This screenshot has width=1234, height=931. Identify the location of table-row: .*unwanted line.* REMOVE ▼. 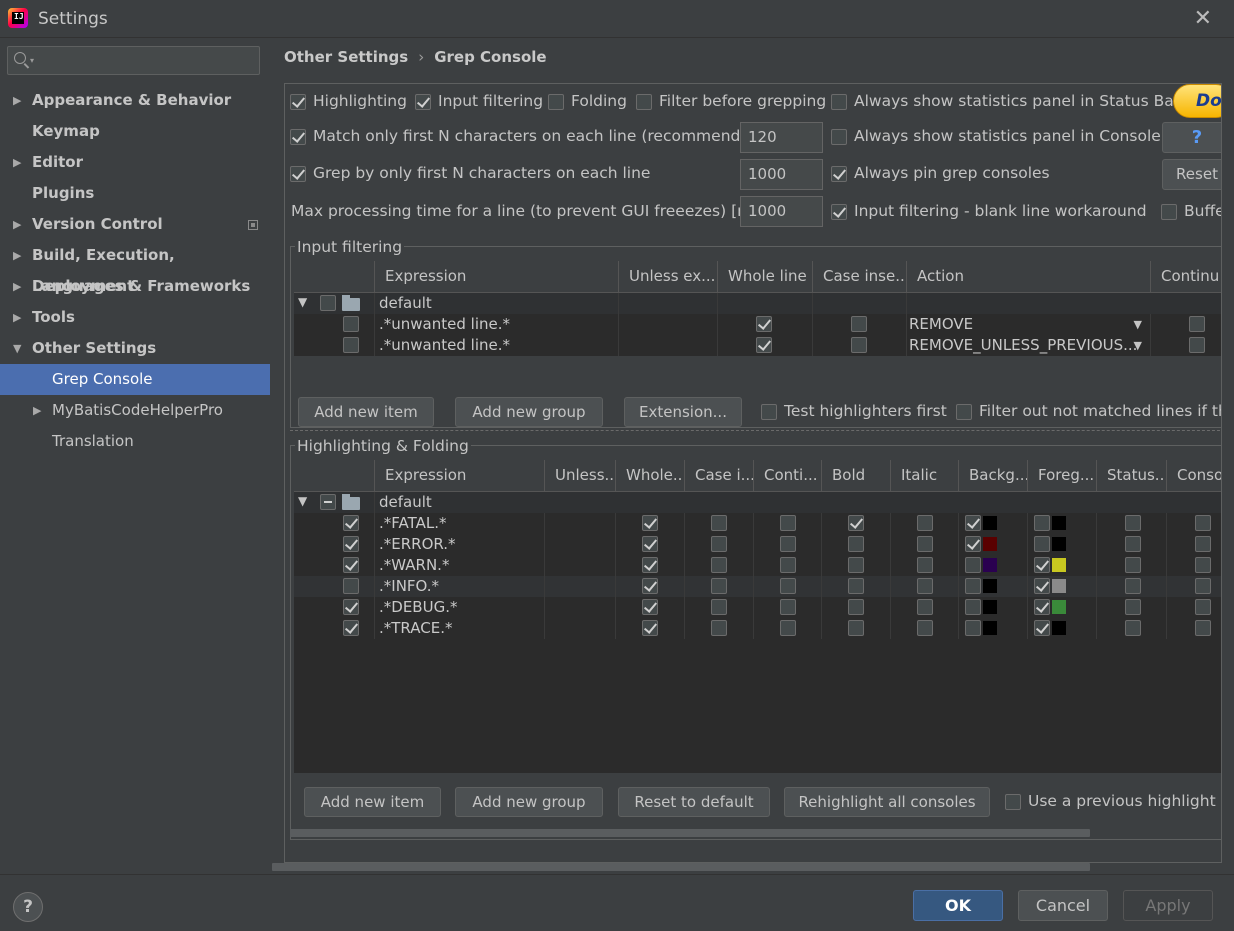
(757, 324).